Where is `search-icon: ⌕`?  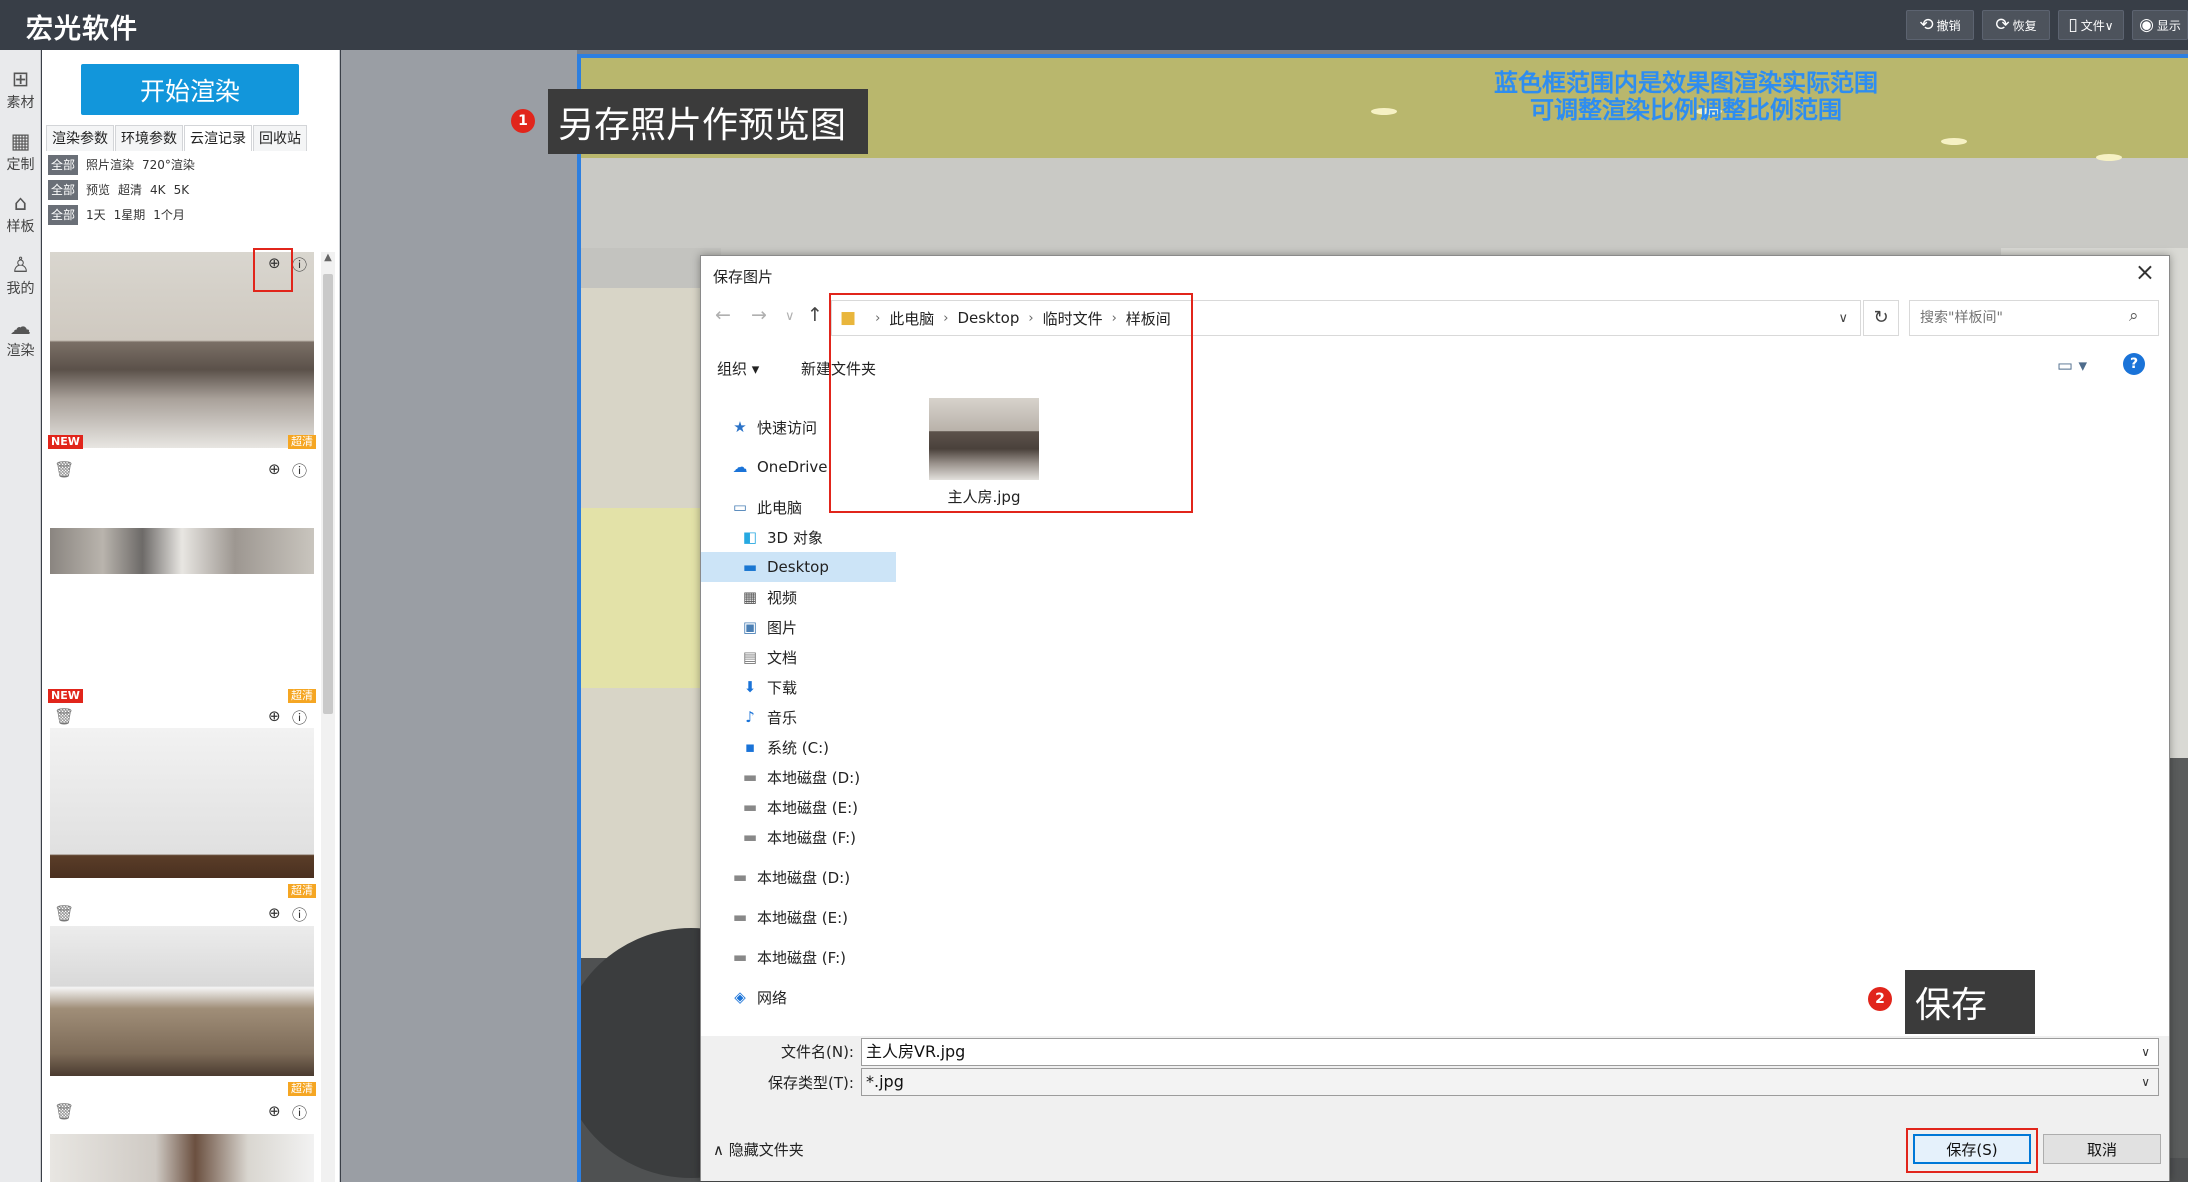
search-icon: ⌕ is located at coordinates (2134, 316).